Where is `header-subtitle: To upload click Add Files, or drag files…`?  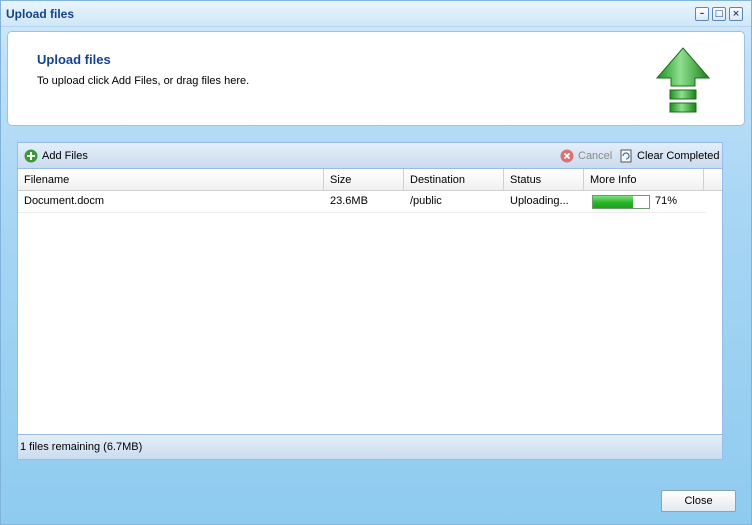 header-subtitle: To upload click Add Files, or drag files… is located at coordinates (143, 81).